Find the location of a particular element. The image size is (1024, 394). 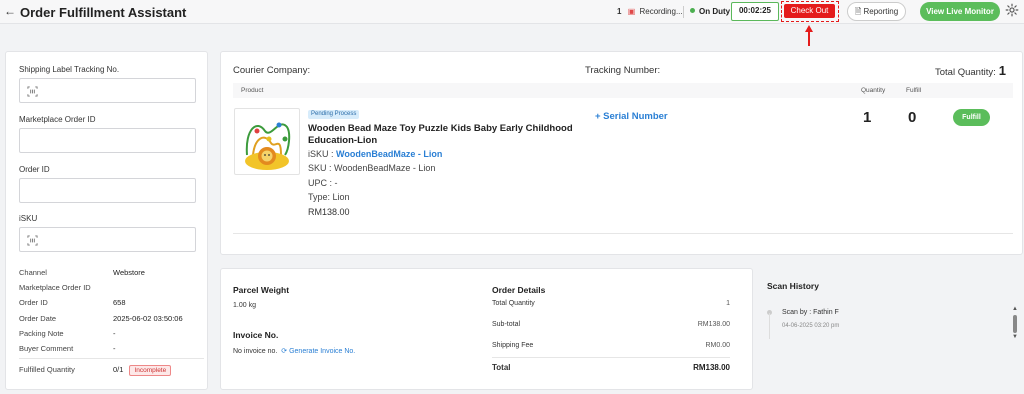

add-serial-number-link: + Serial Number is located at coordinates (631, 116).